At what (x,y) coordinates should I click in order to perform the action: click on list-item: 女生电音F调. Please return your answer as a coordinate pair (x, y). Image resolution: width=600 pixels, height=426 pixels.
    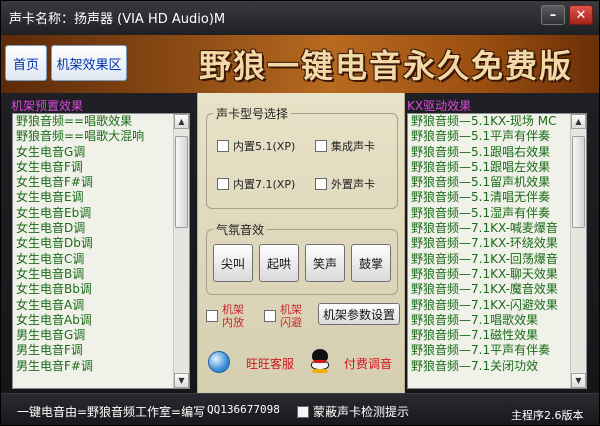
    Looking at the image, I should click on (93, 167).